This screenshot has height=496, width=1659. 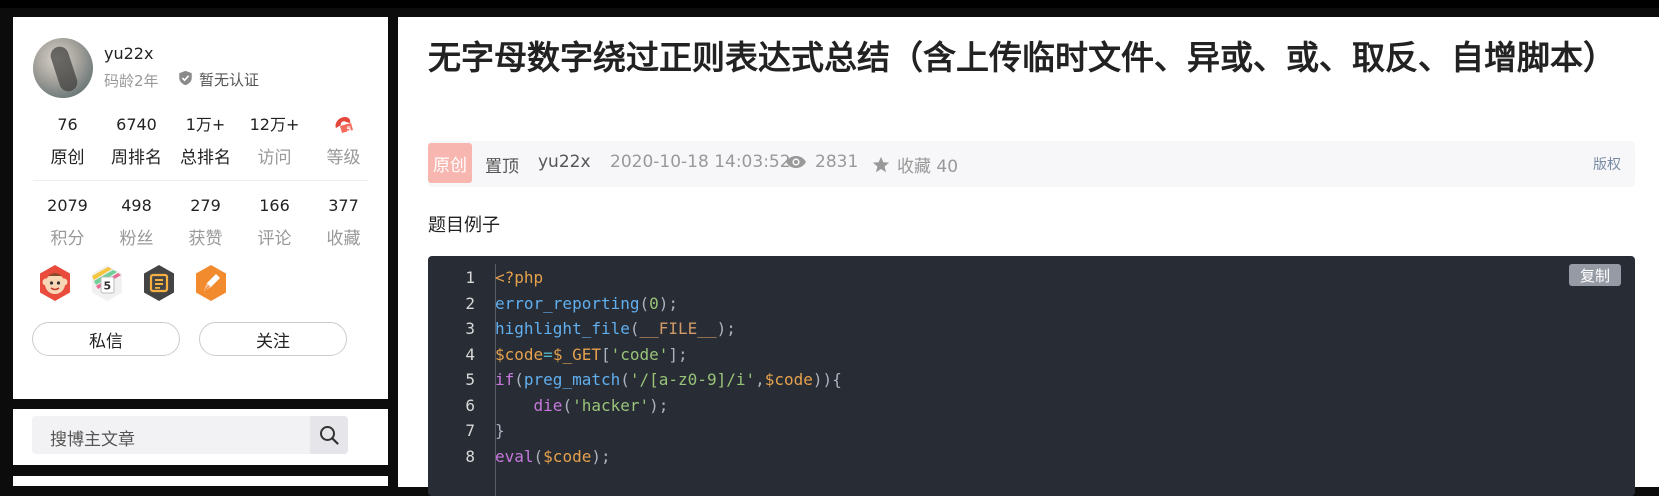 What do you see at coordinates (274, 239) in the screenshot?
I see `stat-label: 评论` at bounding box center [274, 239].